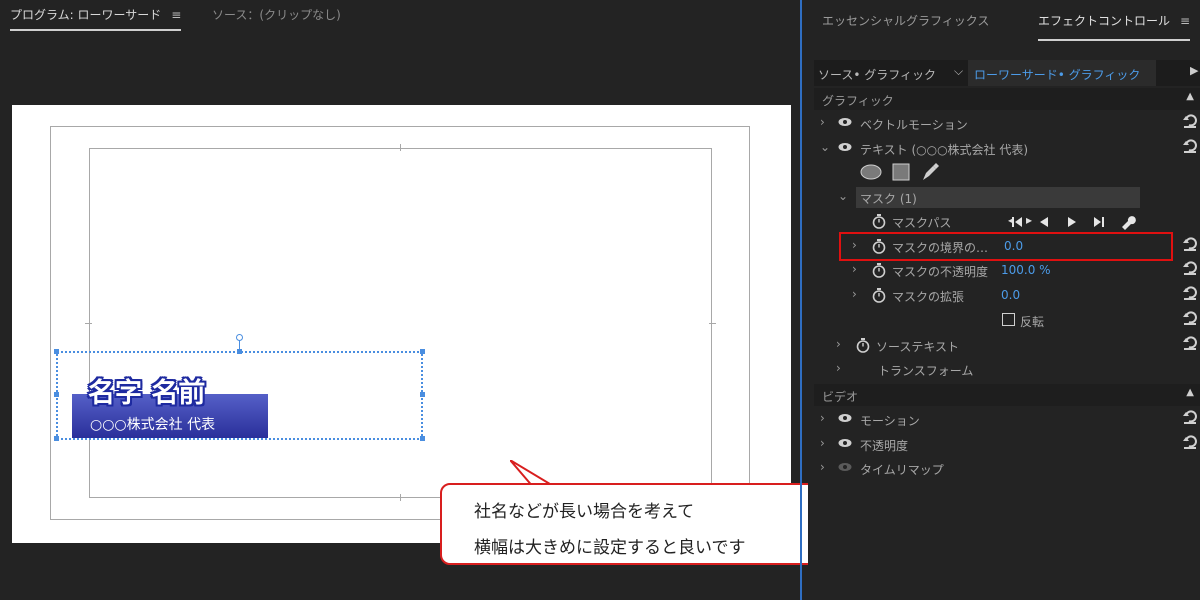 This screenshot has height=600, width=1200. What do you see at coordinates (584, 512) in the screenshot?
I see `callout-line-1: 社名などが長い場合を考えて` at bounding box center [584, 512].